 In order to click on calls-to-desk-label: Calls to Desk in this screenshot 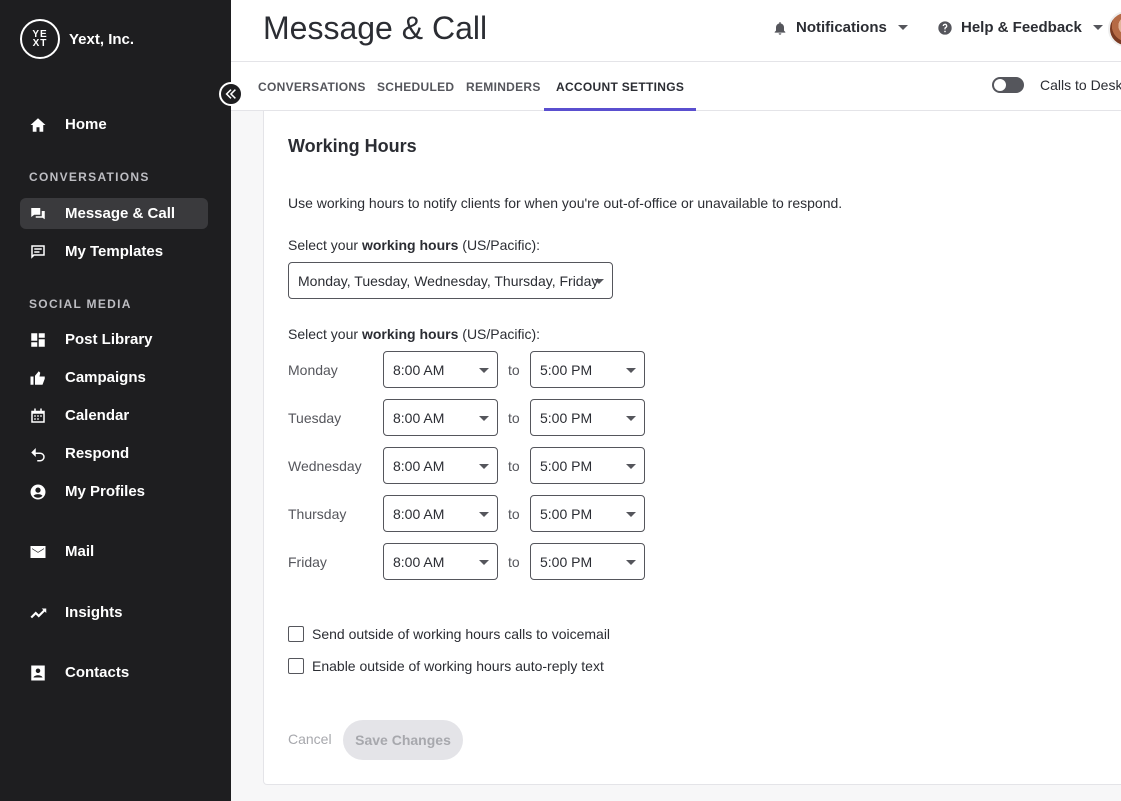, I will do `click(1080, 85)`.